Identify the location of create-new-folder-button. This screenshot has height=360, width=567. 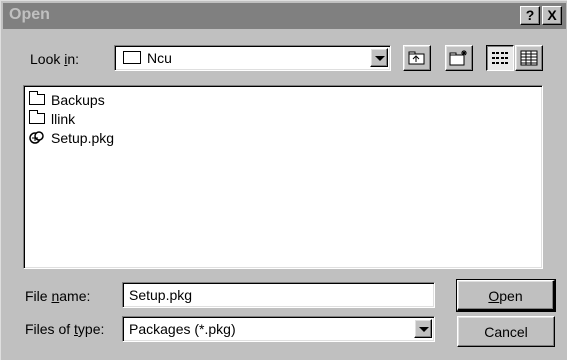
(459, 58).